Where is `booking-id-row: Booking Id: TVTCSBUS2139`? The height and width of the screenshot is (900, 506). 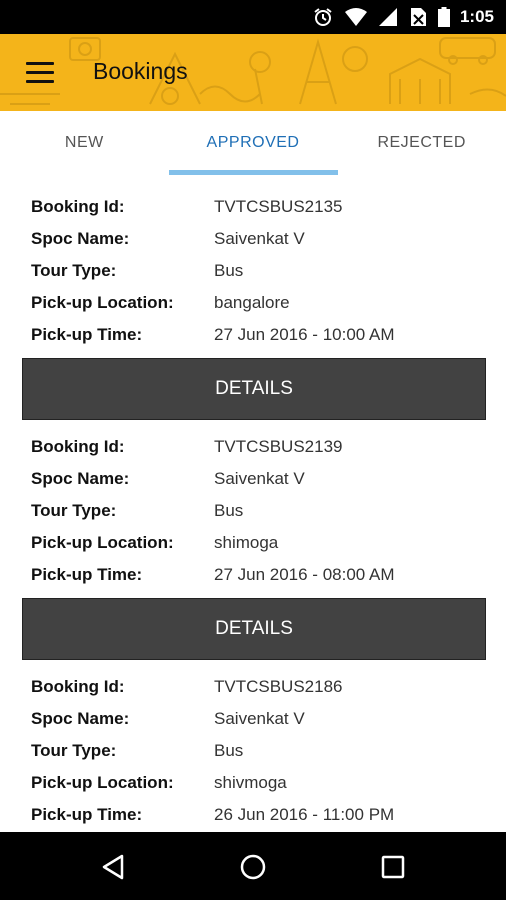
booking-id-row: Booking Id: TVTCSBUS2139 is located at coordinates (187, 447).